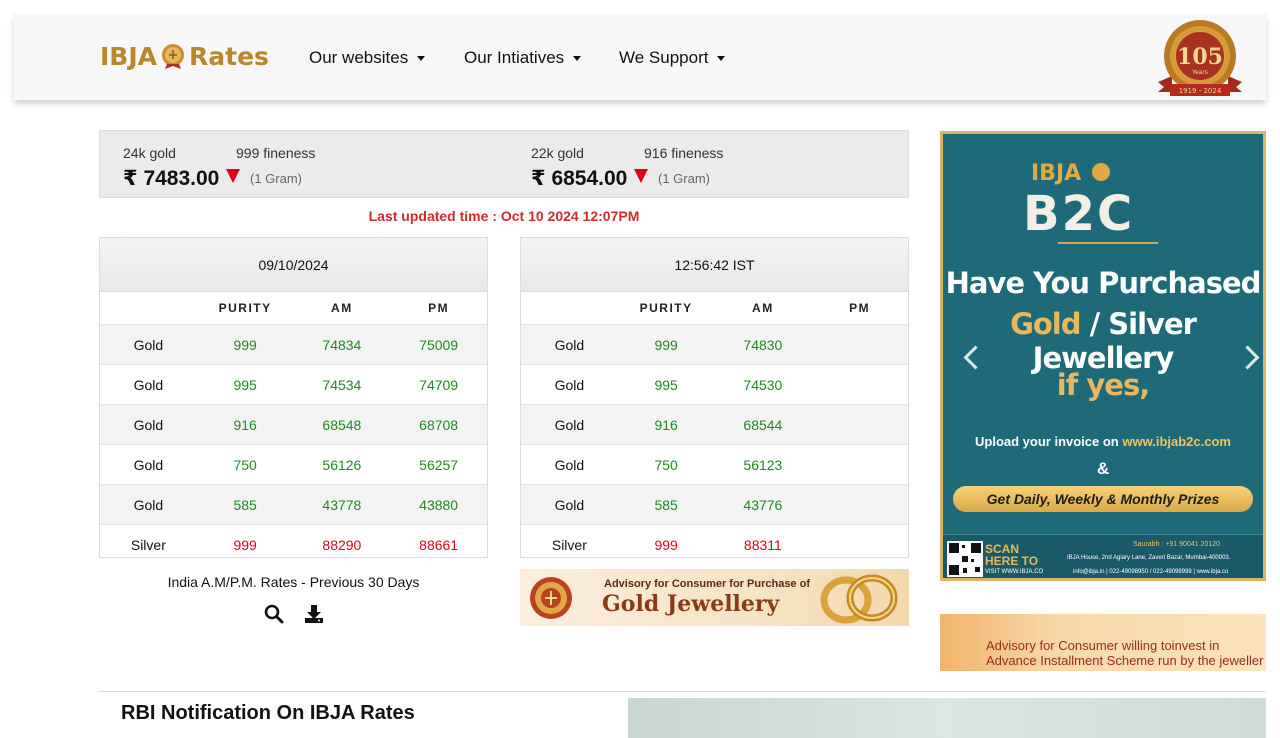 This screenshot has width=1280, height=738. Describe the element at coordinates (439, 504) in the screenshot. I see `cell-pm: 43880` at that location.